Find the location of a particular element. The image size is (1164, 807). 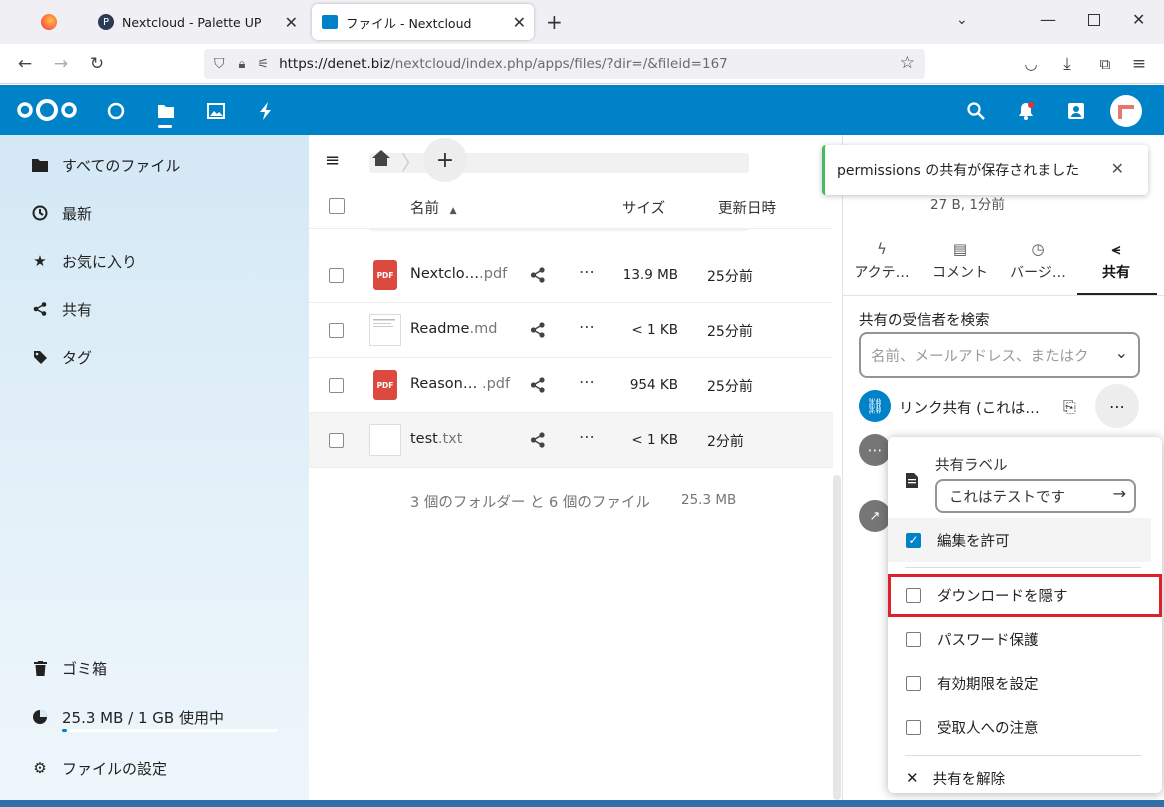

menu-note-to-recipient: 受取人への注意 is located at coordinates (1025, 727).